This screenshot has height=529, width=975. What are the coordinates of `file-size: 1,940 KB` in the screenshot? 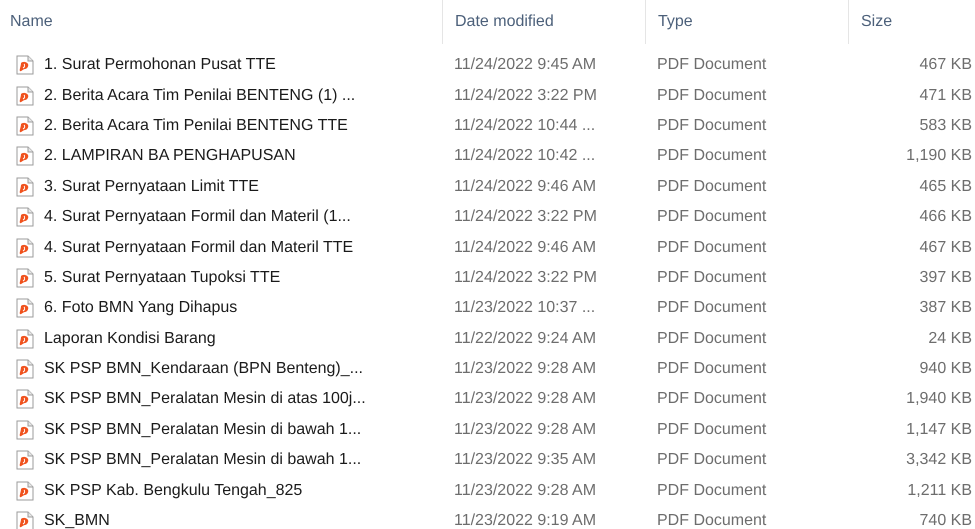 It's located at (939, 399).